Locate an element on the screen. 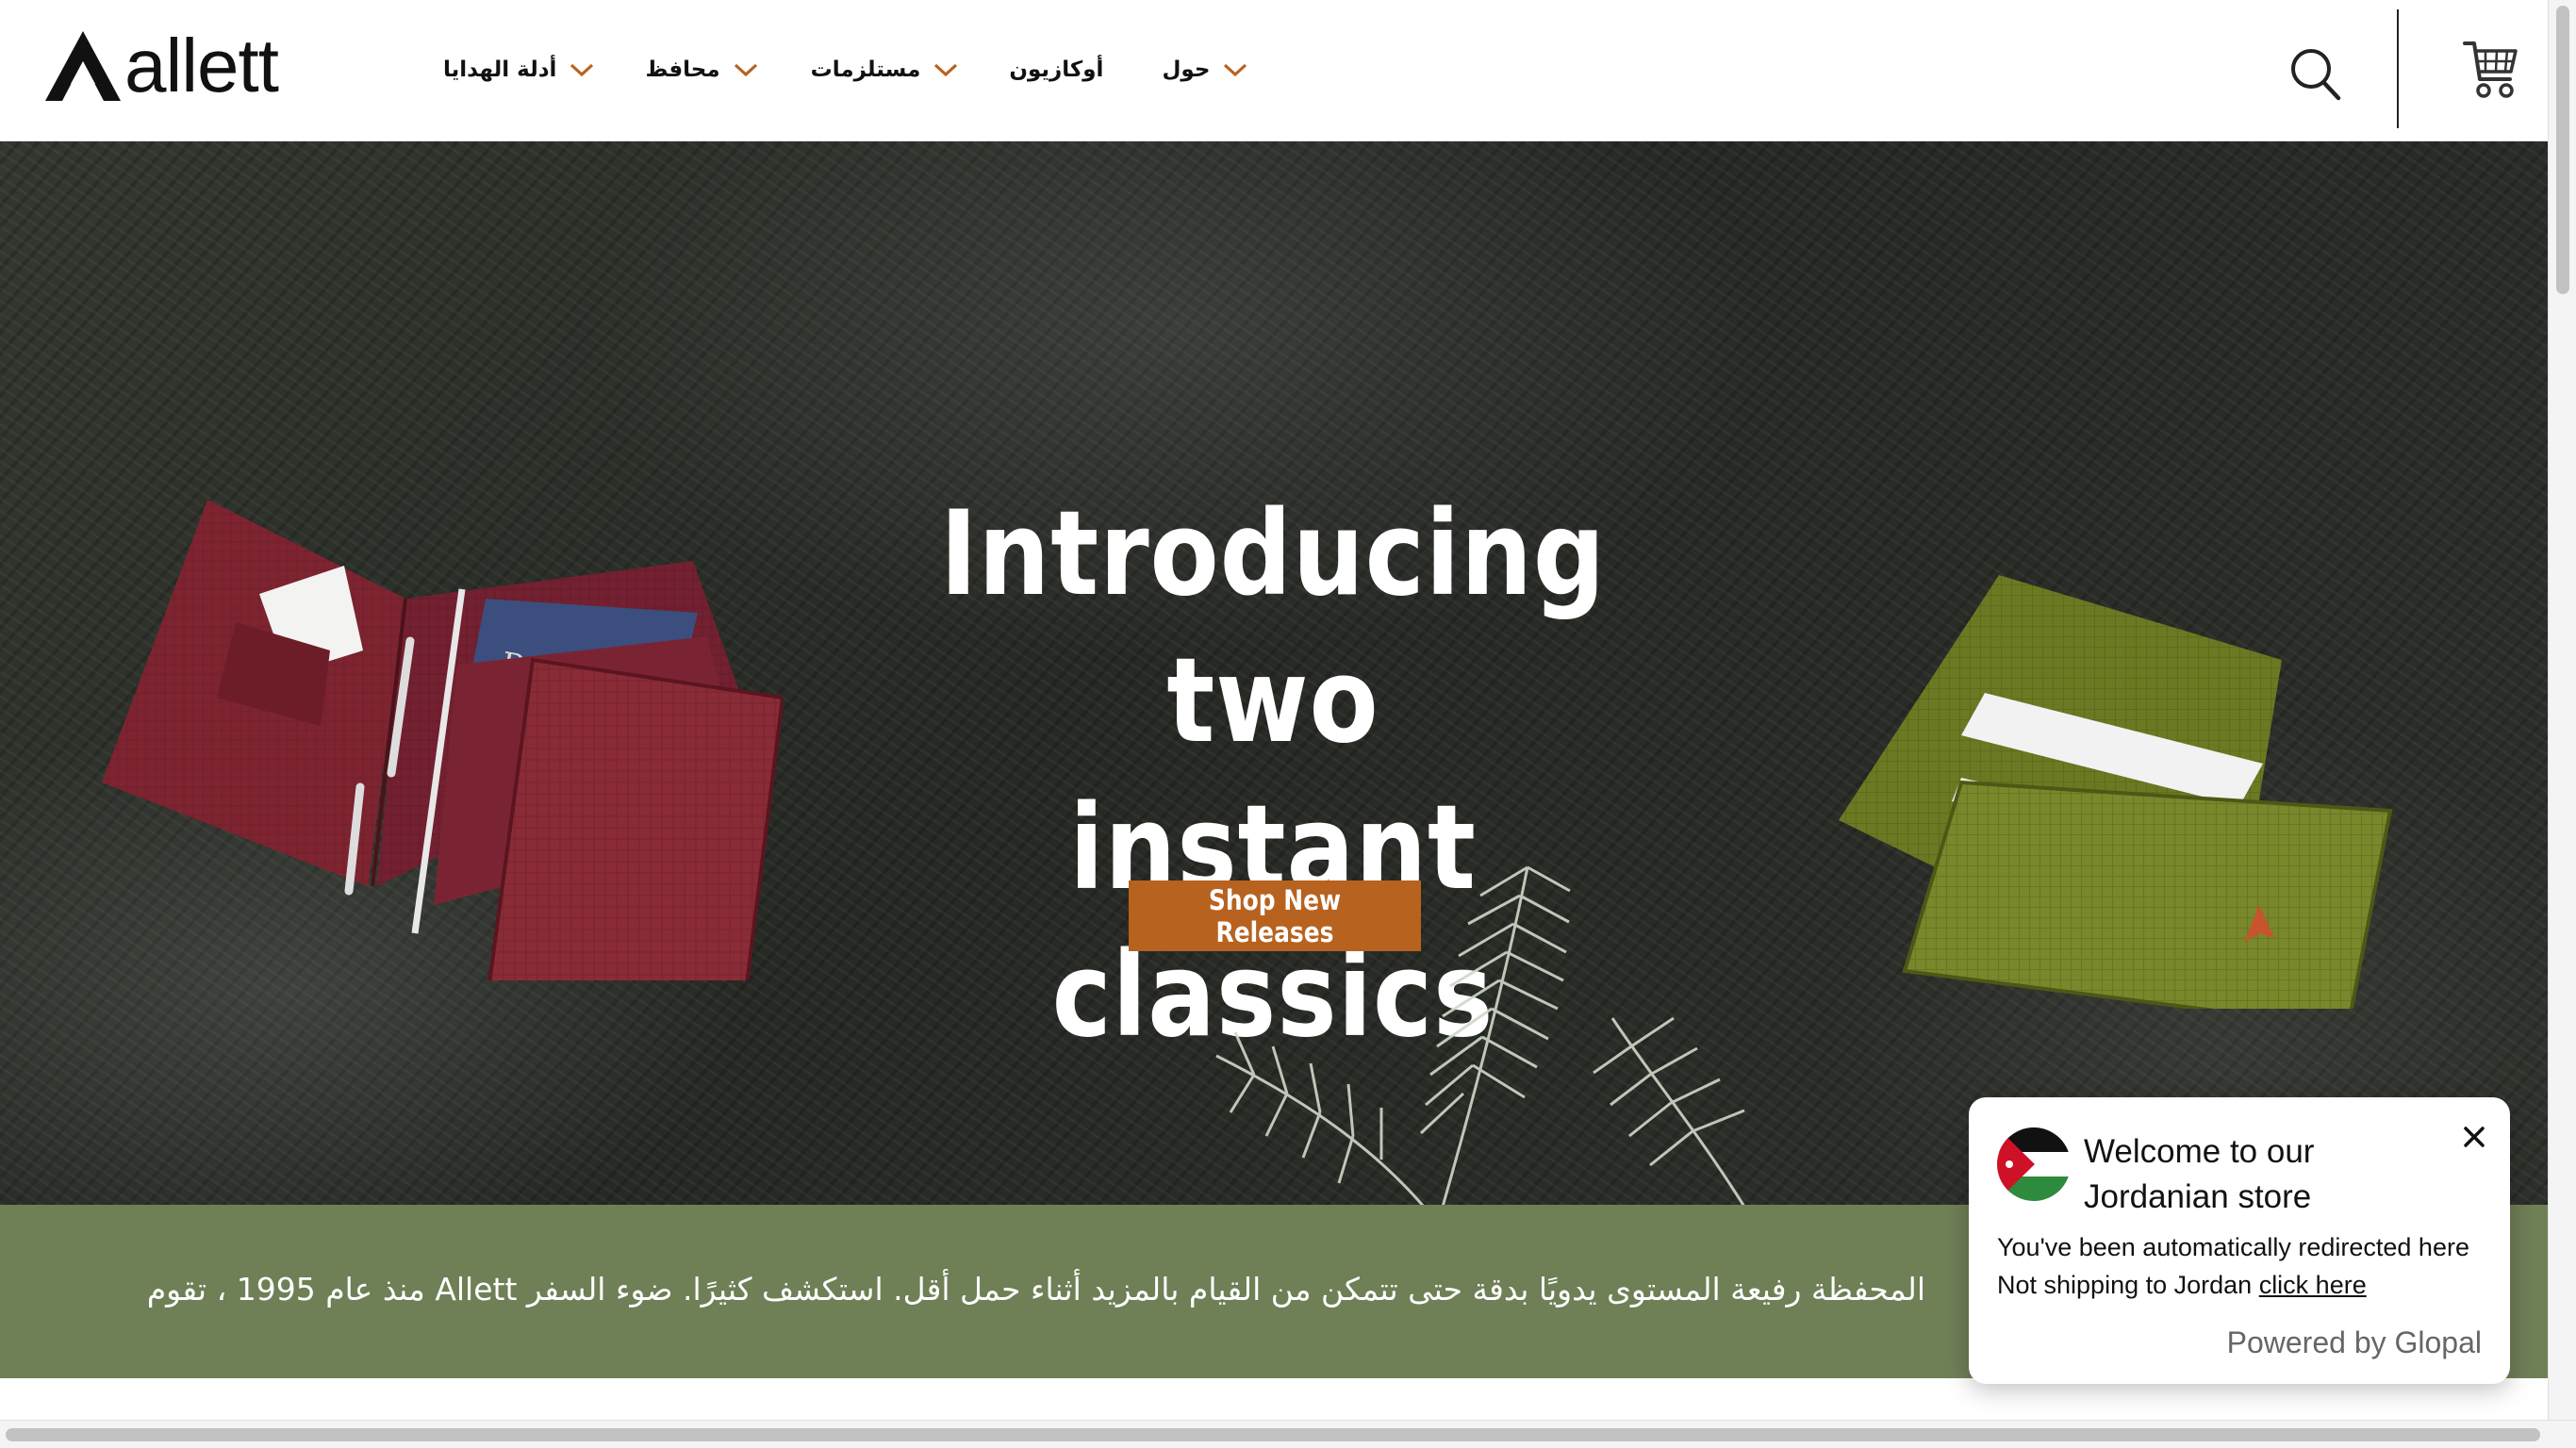 The image size is (2576, 1448). powered-by-glopal: Powered by Glopal is located at coordinates (2354, 1342).